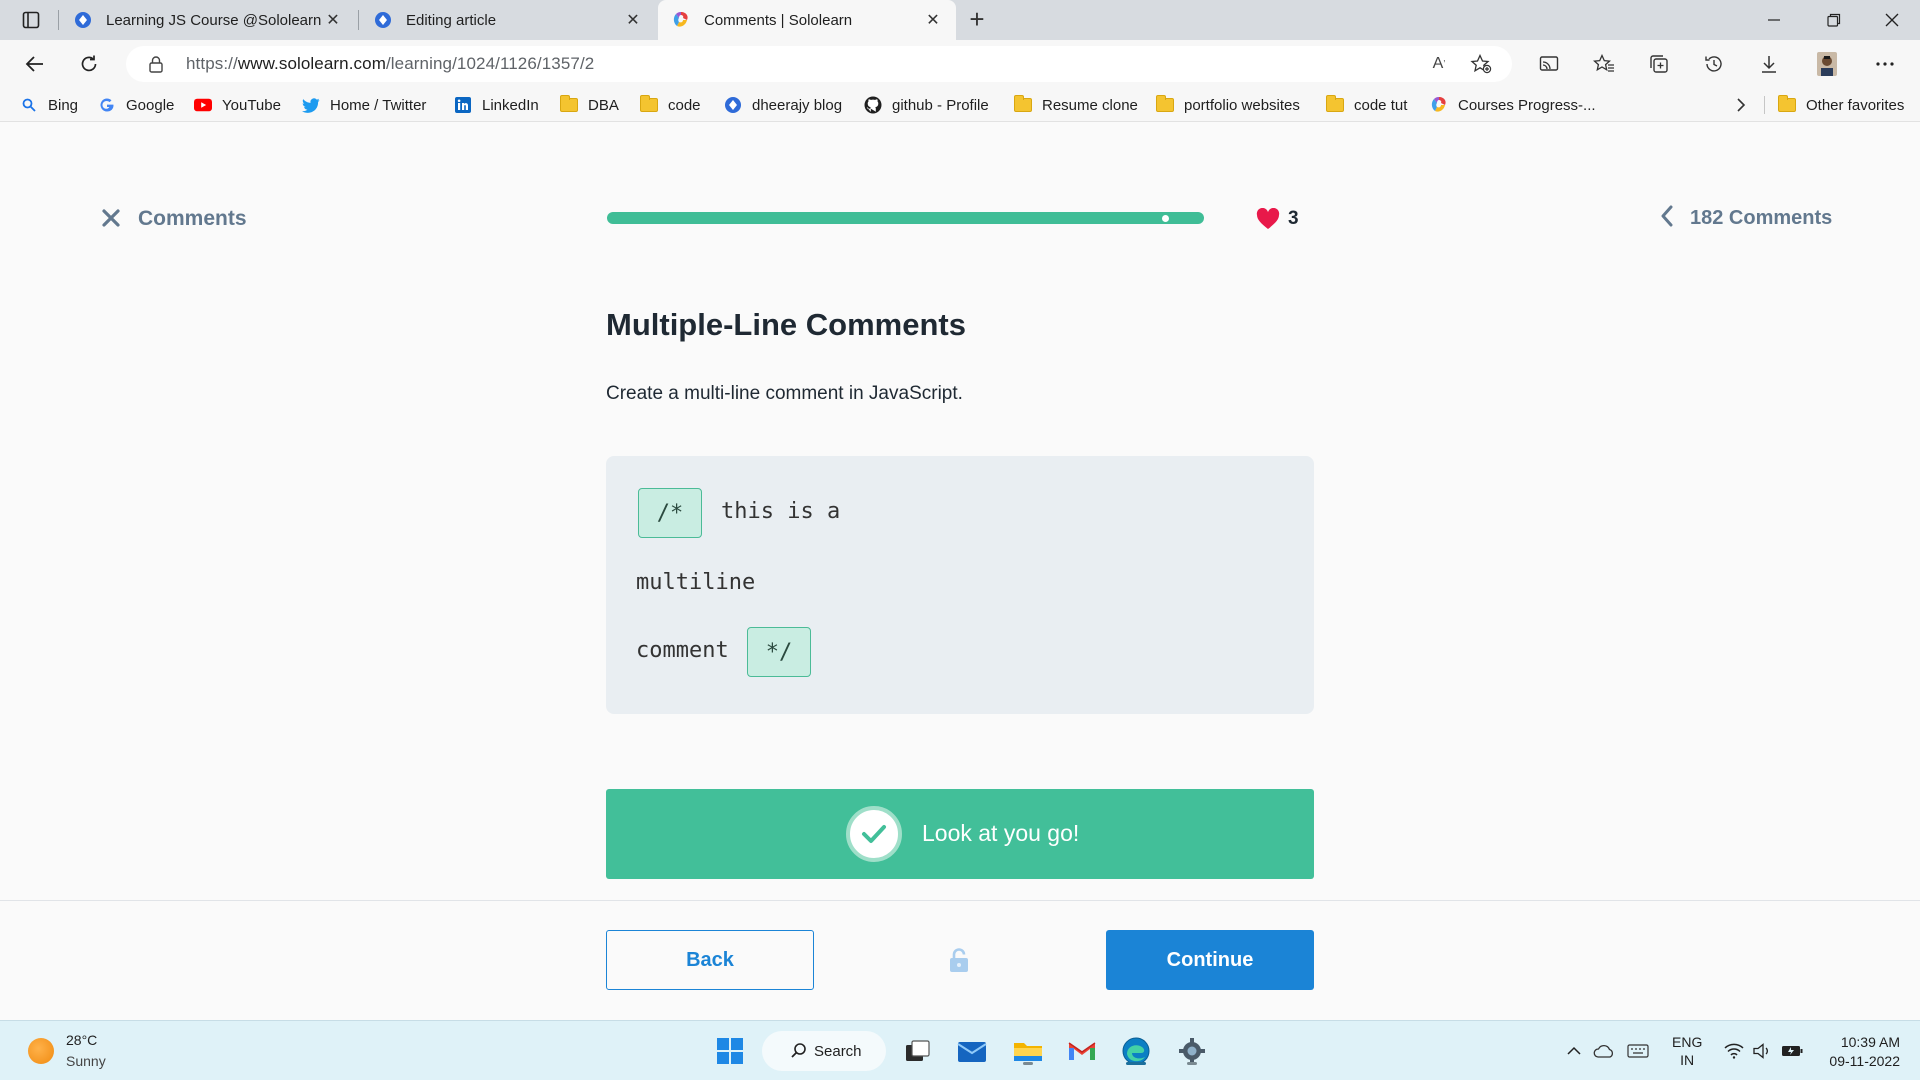  Describe the element at coordinates (451, 20) in the screenshot. I see `tab-title: Editing article` at that location.